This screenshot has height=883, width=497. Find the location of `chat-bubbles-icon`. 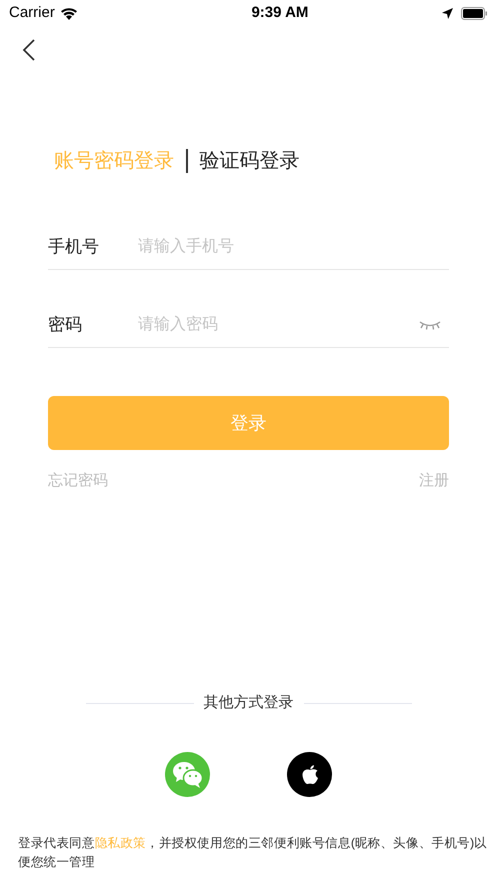

chat-bubbles-icon is located at coordinates (188, 774).